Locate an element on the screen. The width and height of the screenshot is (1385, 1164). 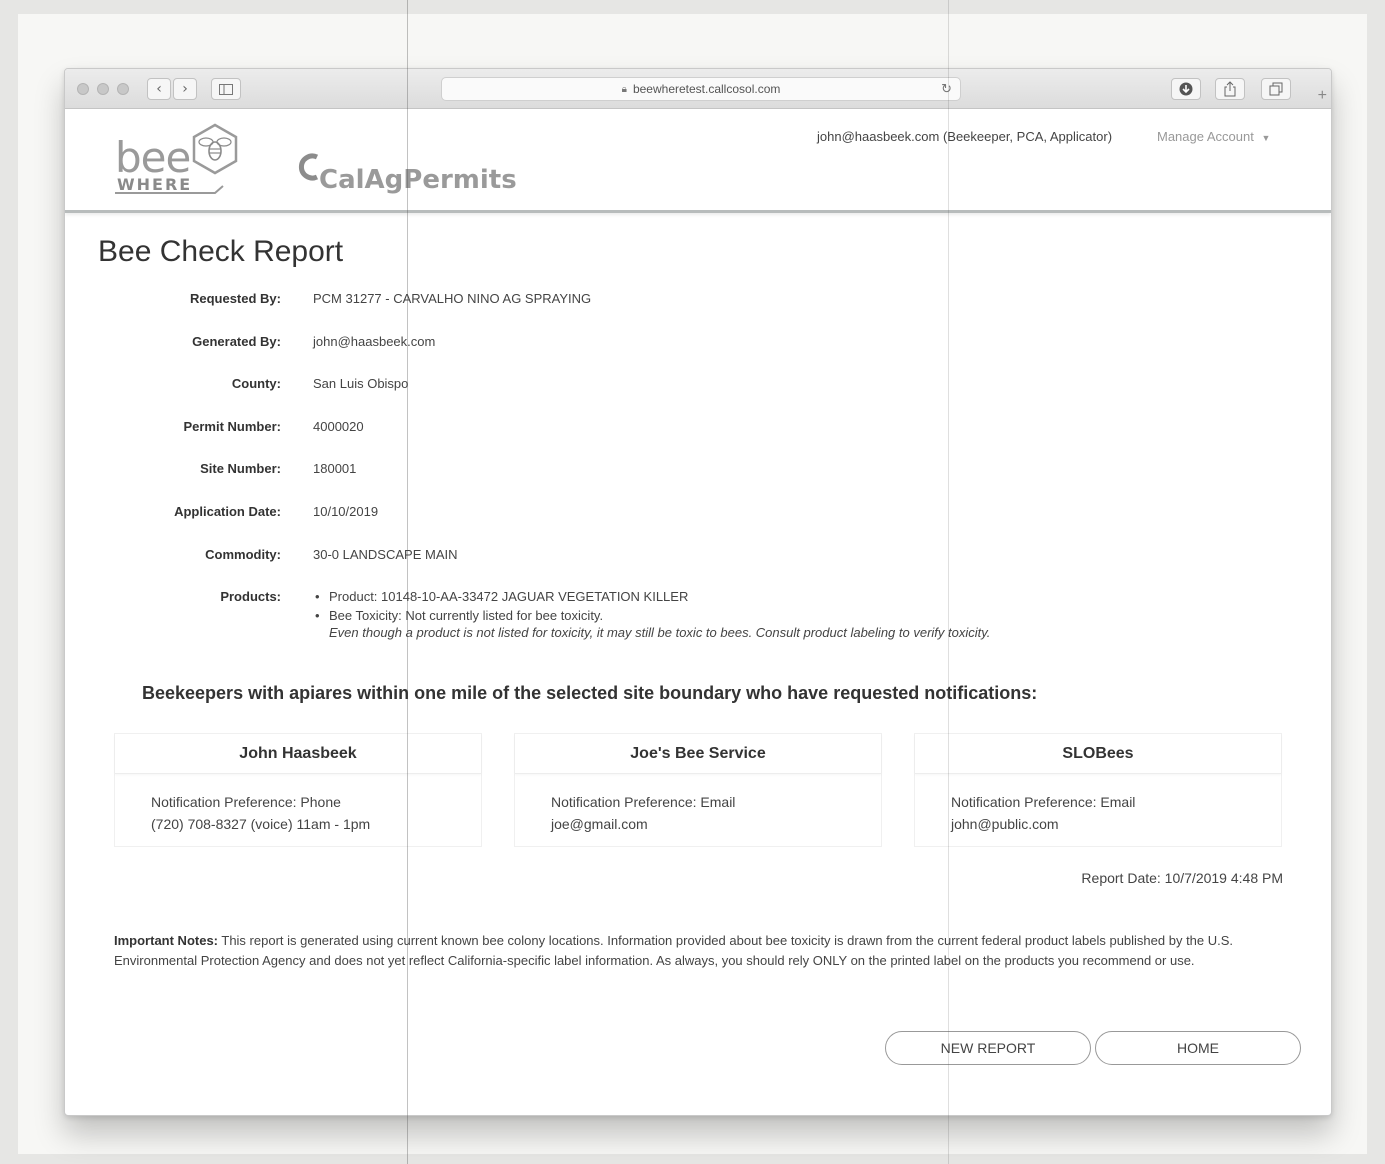
close-window-button is located at coordinates (83, 89).